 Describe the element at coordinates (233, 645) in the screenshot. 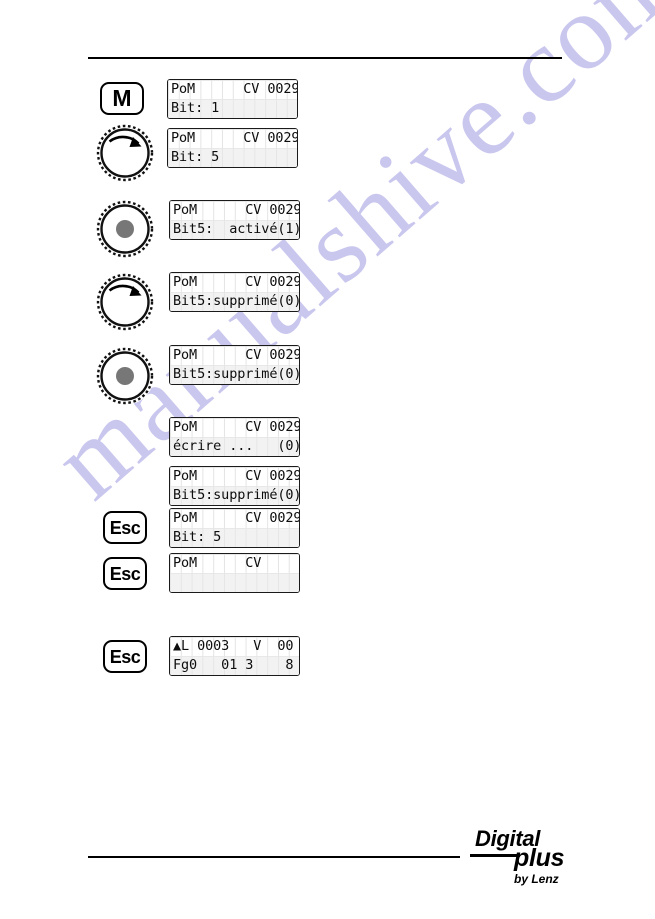

I see `lcd-line-1: ▲L 0003 V 00` at that location.